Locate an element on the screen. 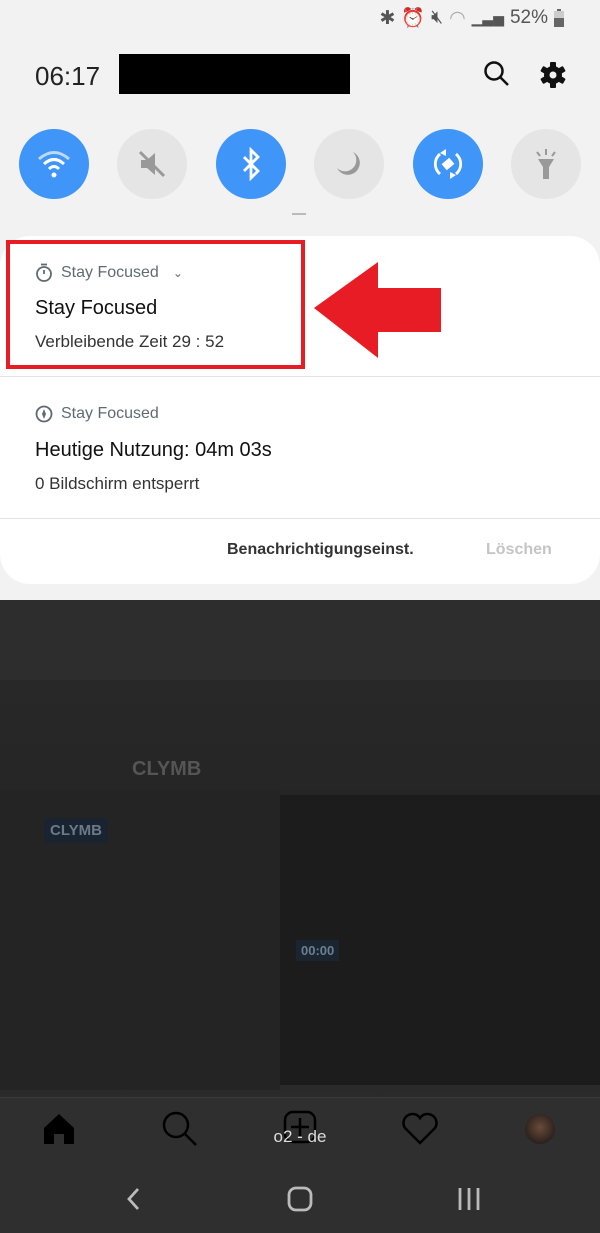 The height and width of the screenshot is (1233, 600). notification-settings-button: Benachrichtigungseinst. is located at coordinates (320, 550).